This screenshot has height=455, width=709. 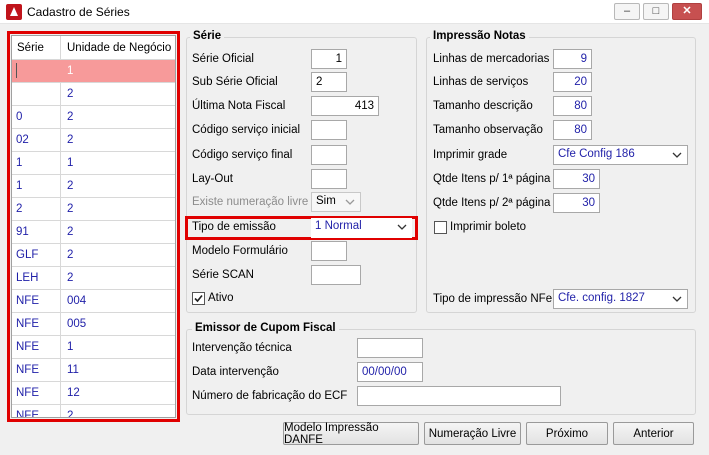 I want to click on data-intervencao-input, so click(x=390, y=372).